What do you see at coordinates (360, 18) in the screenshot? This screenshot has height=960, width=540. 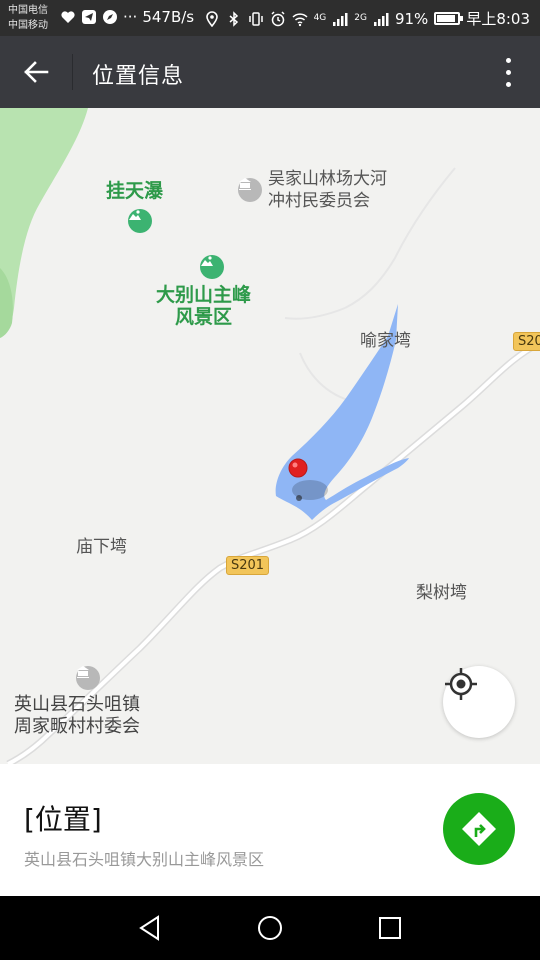 I see `signal-2g-label: 2G` at bounding box center [360, 18].